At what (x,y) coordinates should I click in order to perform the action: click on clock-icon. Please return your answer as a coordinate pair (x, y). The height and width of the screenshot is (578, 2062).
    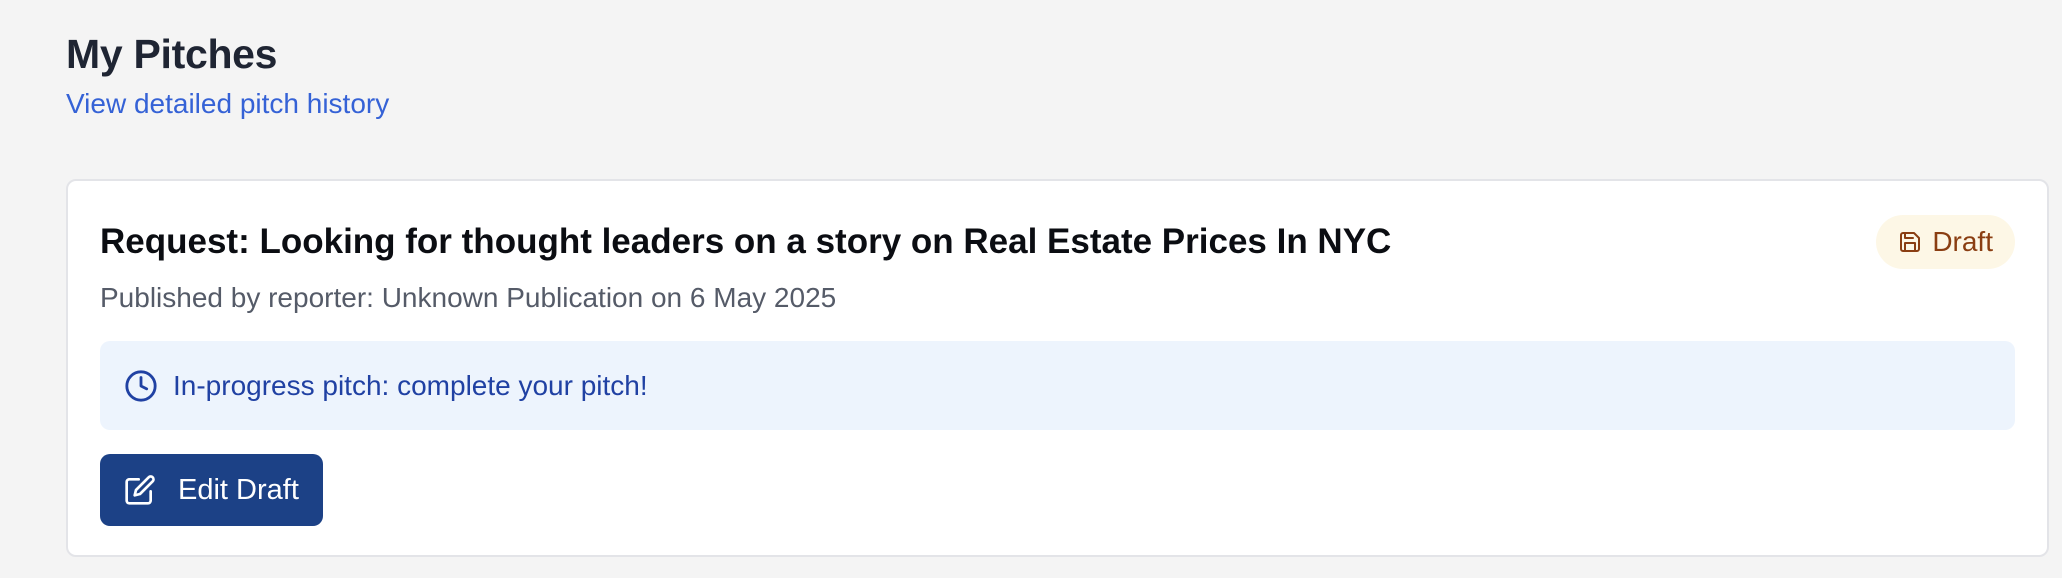
    Looking at the image, I should click on (141, 386).